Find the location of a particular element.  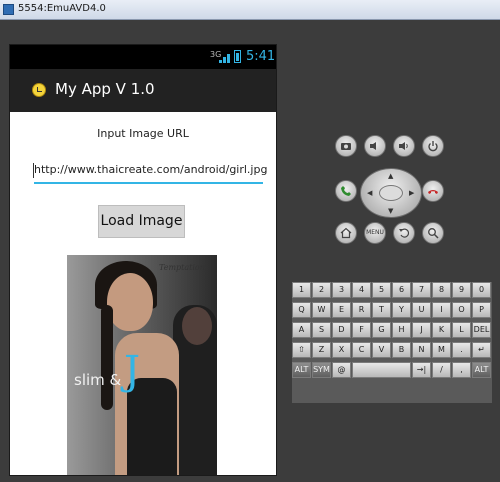

model-braid is located at coordinates (107, 357).